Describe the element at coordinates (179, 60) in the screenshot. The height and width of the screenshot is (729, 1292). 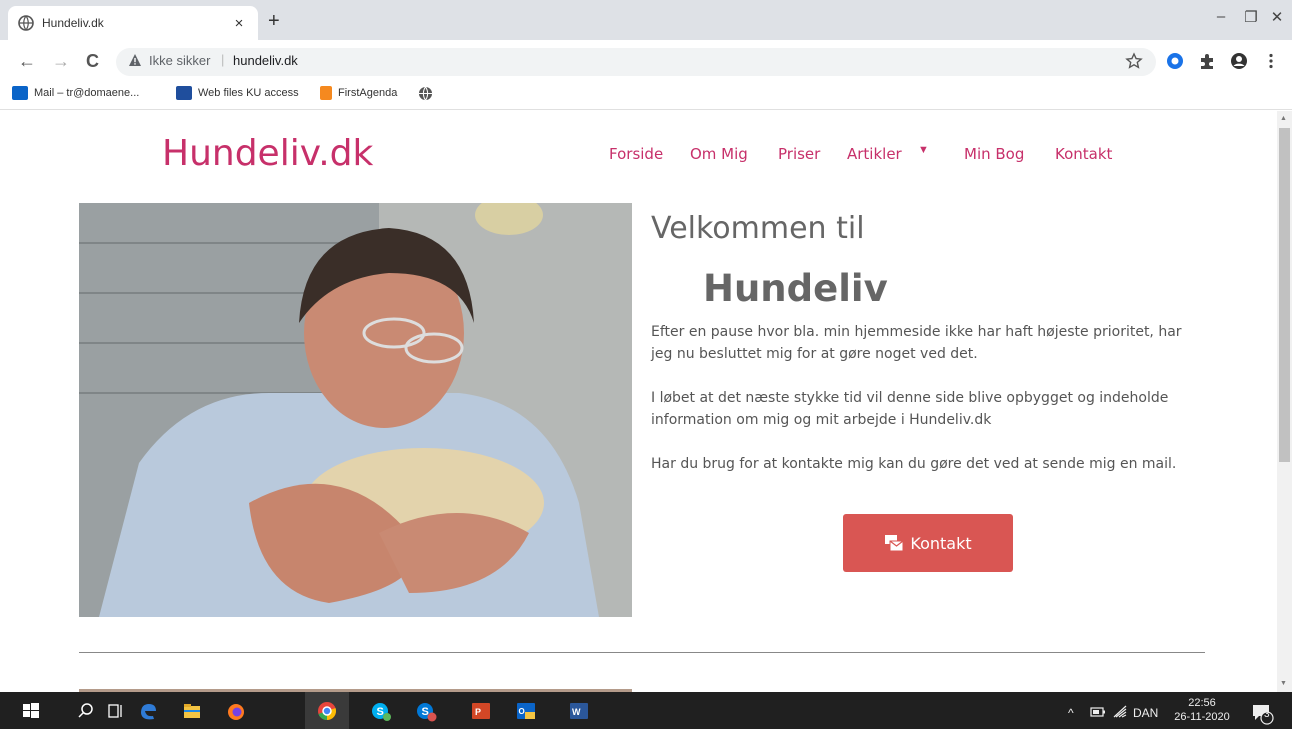
I see `security-label: Ikke sikker` at that location.